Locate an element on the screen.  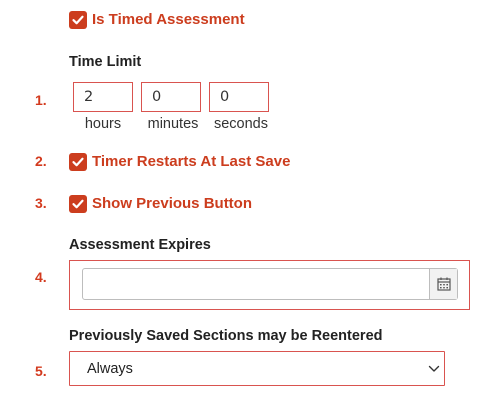
timer-restarts-checkbox is located at coordinates (78, 162).